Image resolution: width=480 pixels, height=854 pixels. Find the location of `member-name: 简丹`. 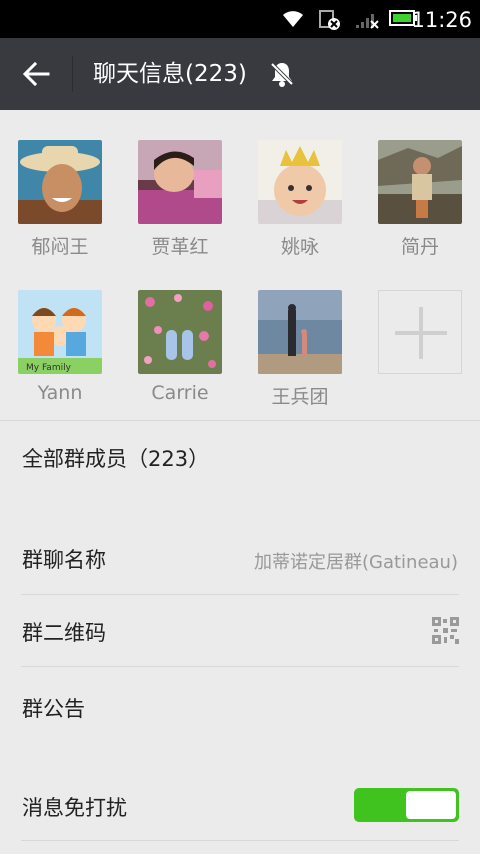

member-name: 简丹 is located at coordinates (419, 247).